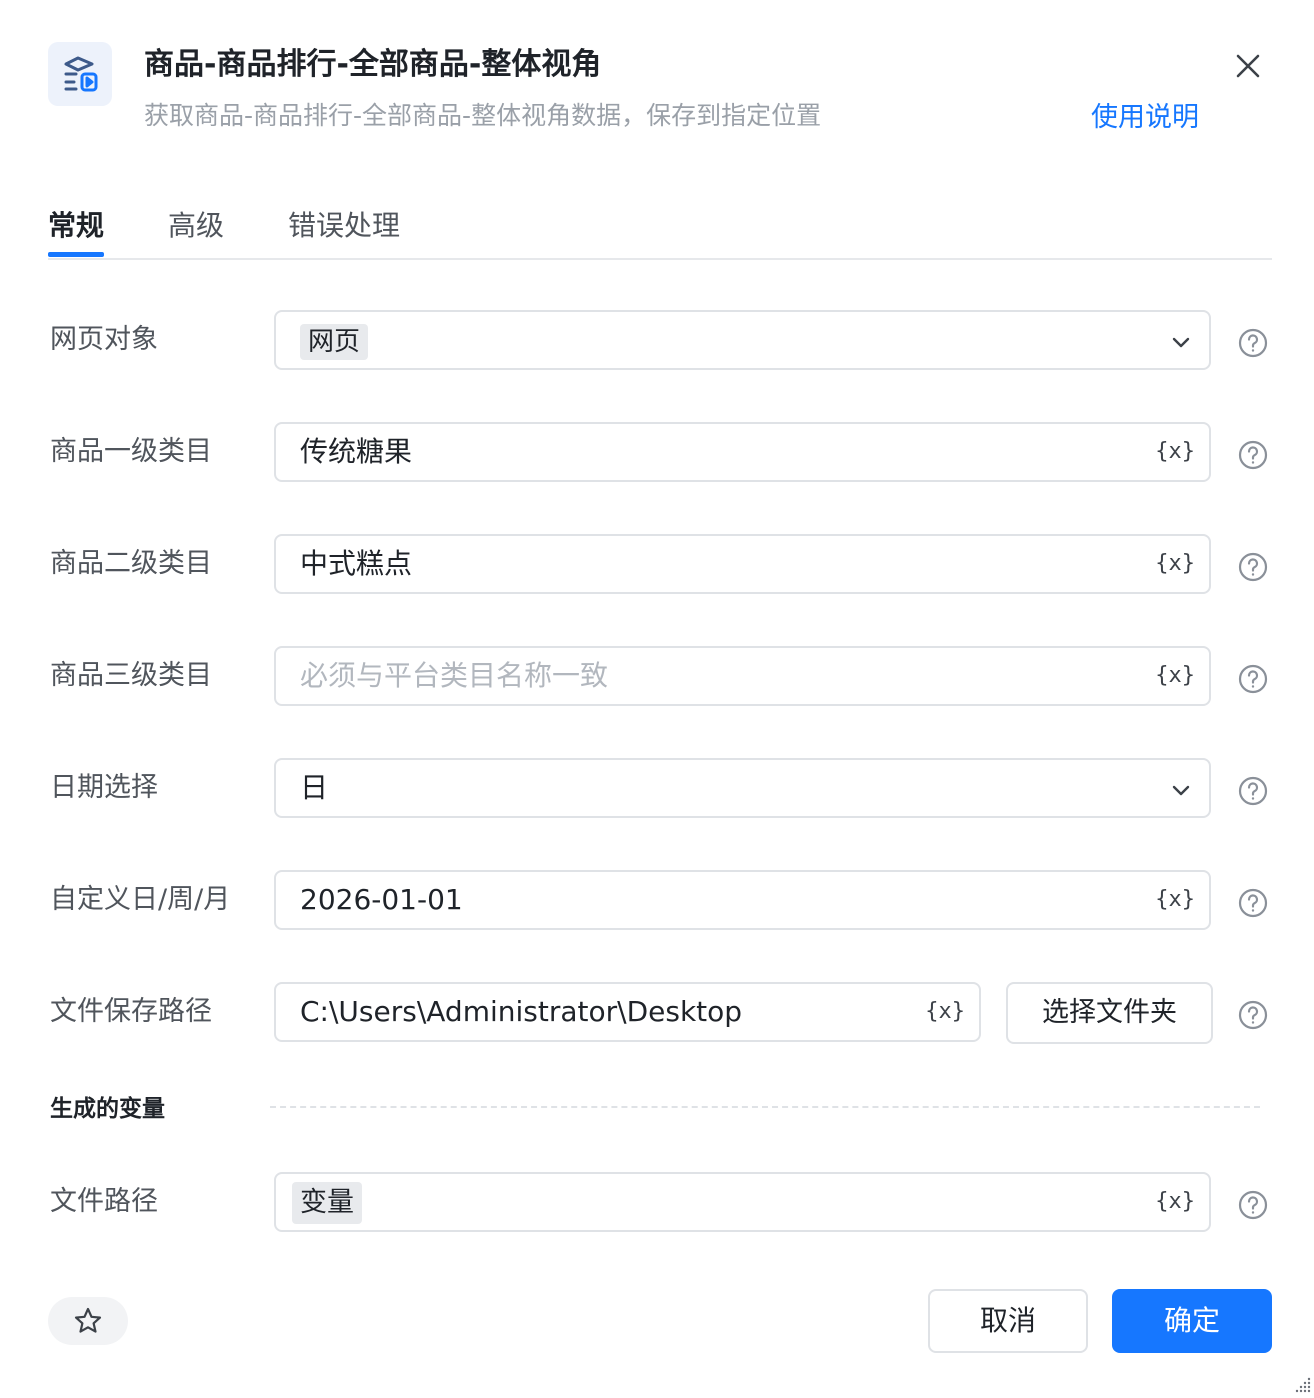 The width and height of the screenshot is (1314, 1398). Describe the element at coordinates (742, 1202) in the screenshot. I see `file-path-variable-input: 变量 {x}` at that location.